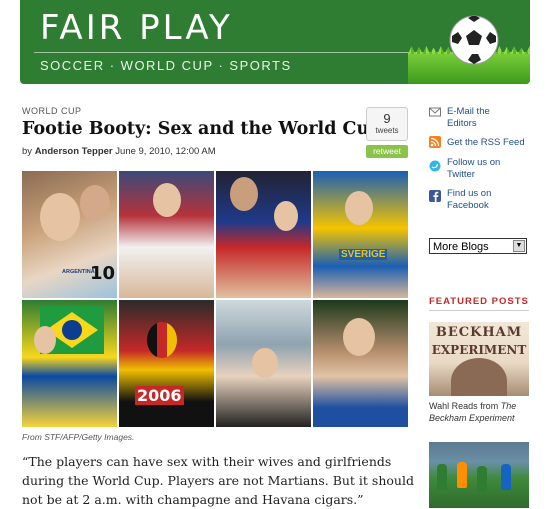 The image size is (550, 509). I want to click on facebook-link: Find us on Facebook, so click(482, 199).